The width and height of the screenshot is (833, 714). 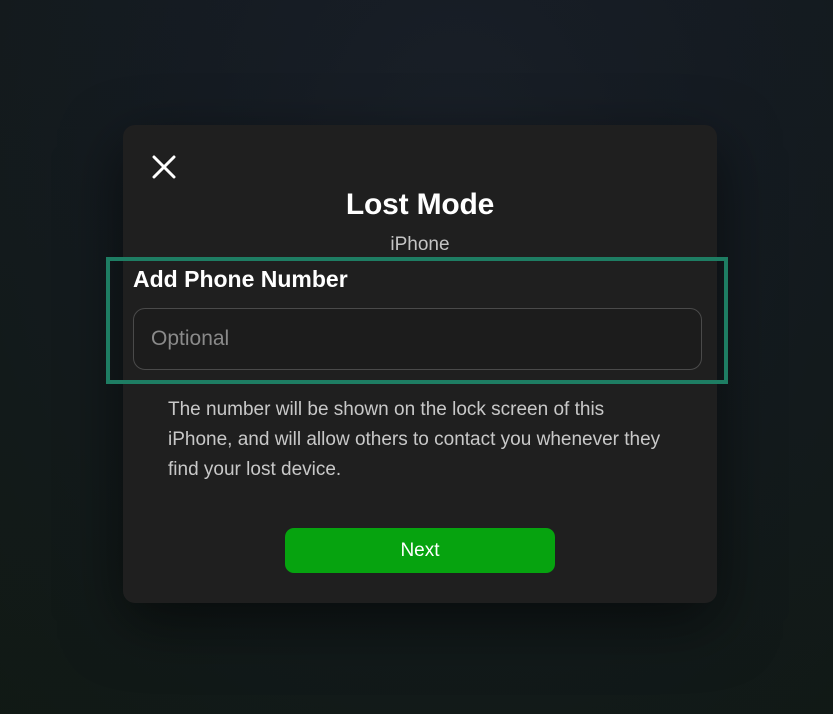 I want to click on phone-number-label: Add Phone Number, so click(x=240, y=279).